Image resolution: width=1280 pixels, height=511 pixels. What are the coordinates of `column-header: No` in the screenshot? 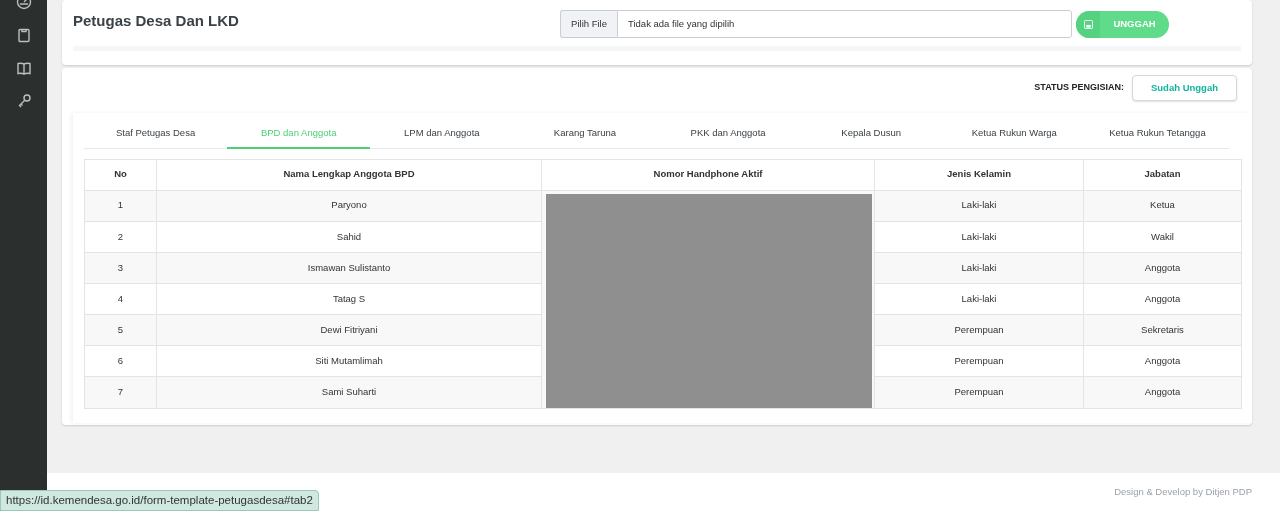 It's located at (120, 174).